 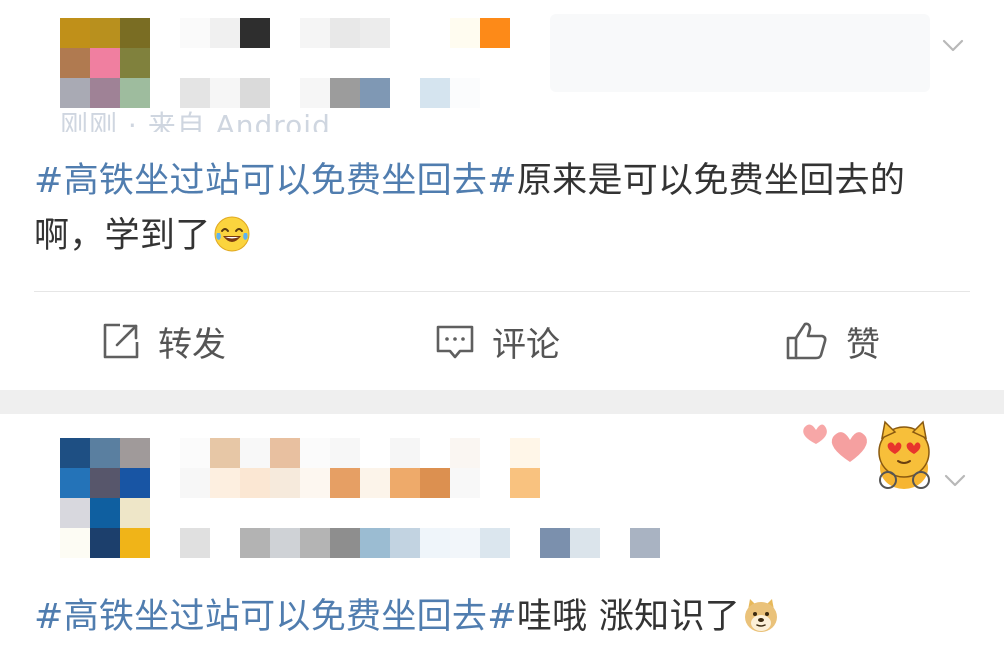 I want to click on laugh-cry-emoji, so click(x=232, y=234).